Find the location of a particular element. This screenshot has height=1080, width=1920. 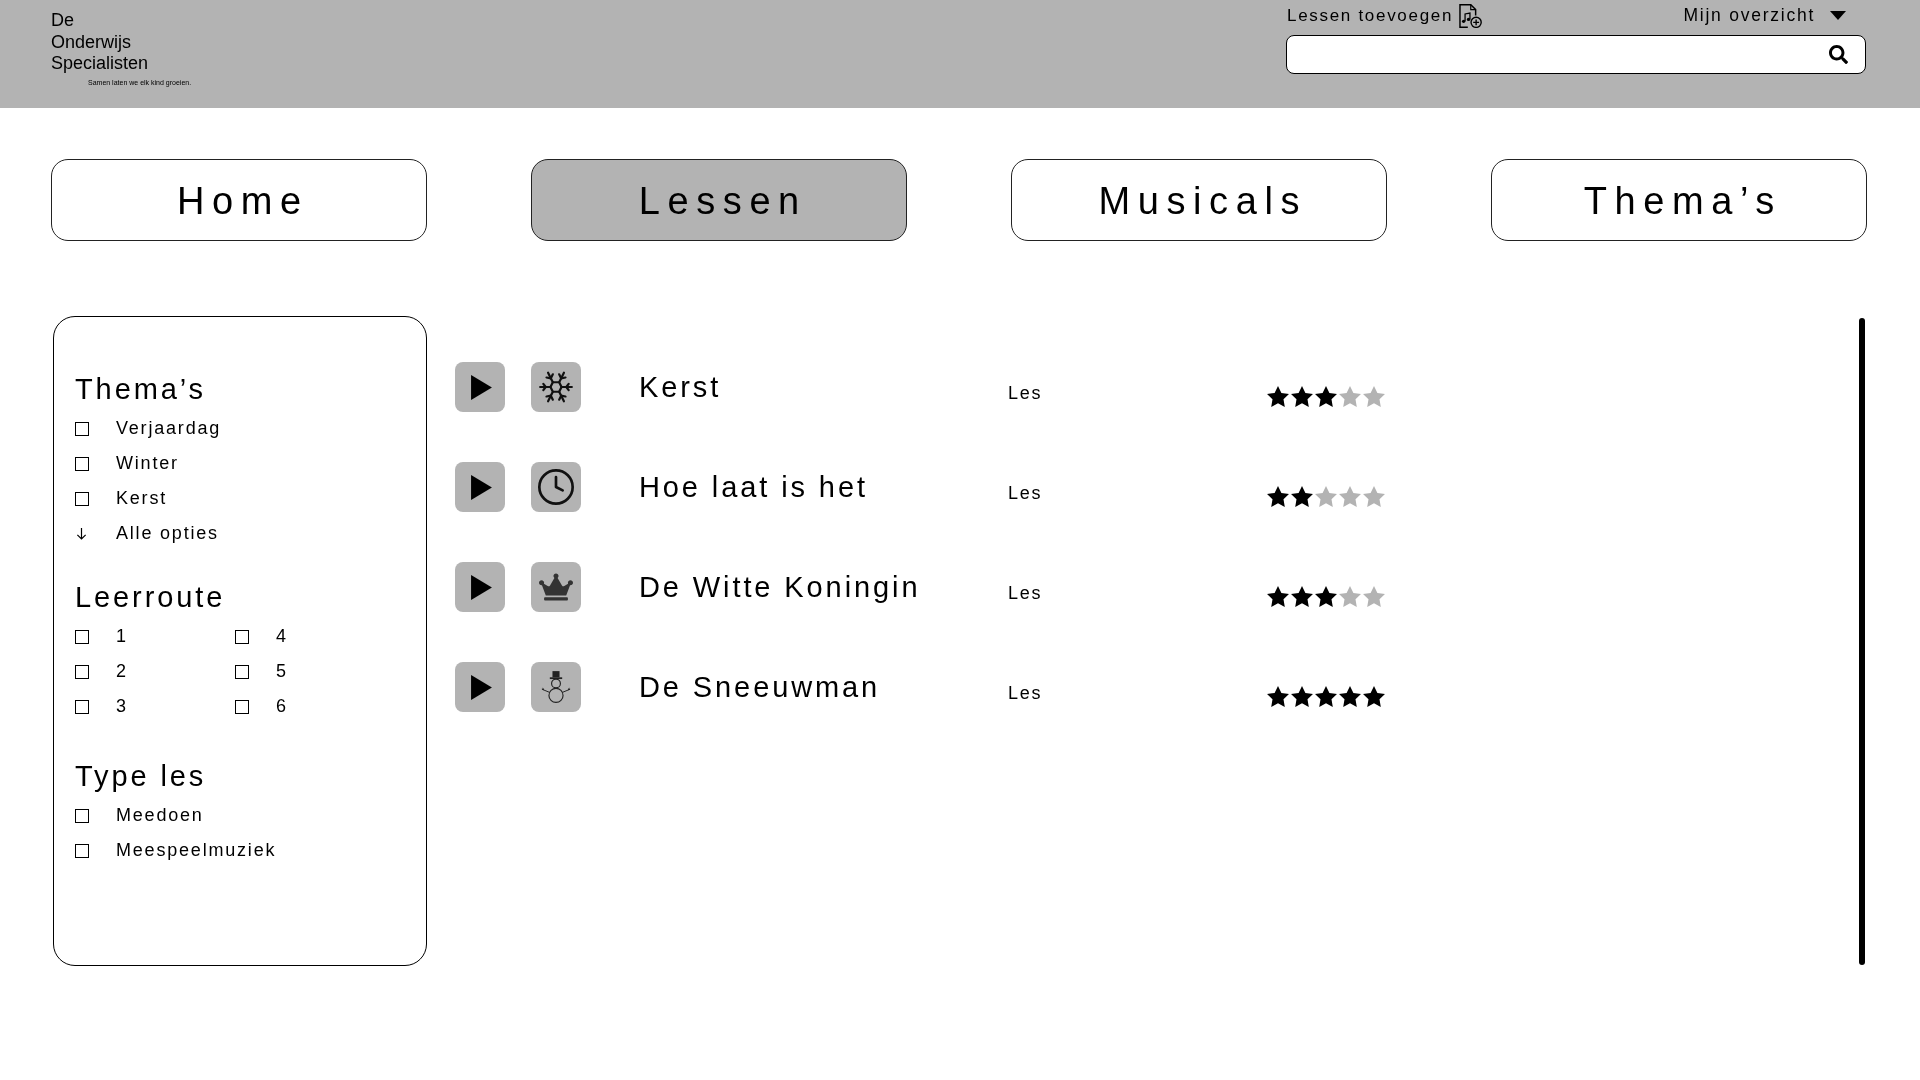

option-label: 4 is located at coordinates (282, 636).